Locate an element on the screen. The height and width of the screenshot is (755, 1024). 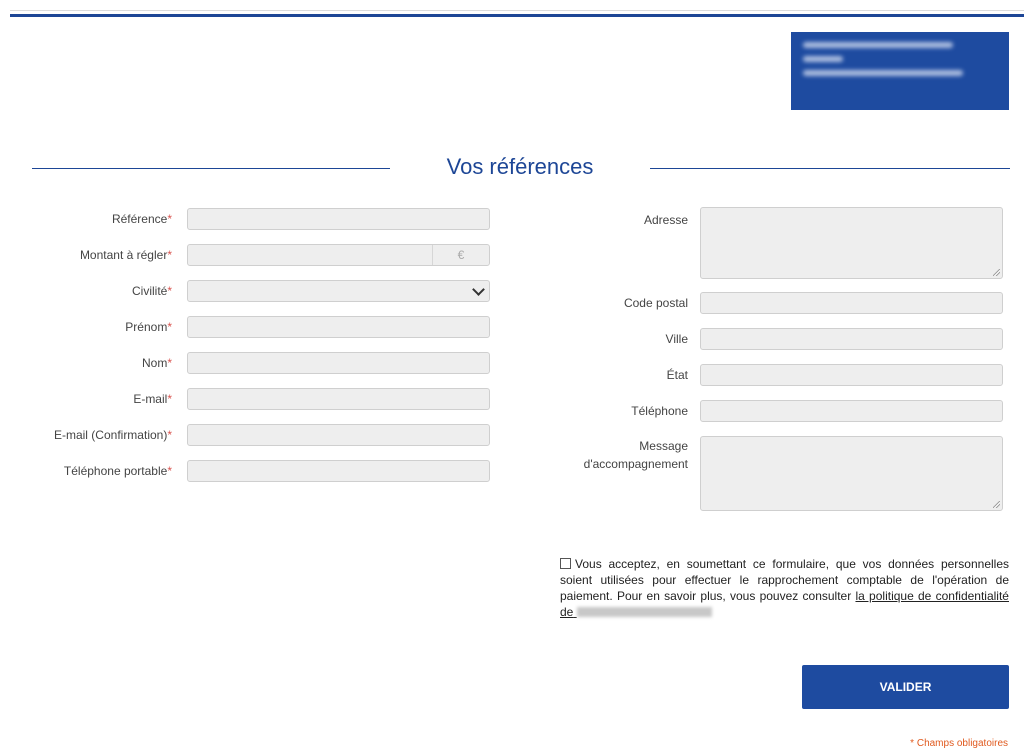
chevron-down-icon is located at coordinates (478, 289).